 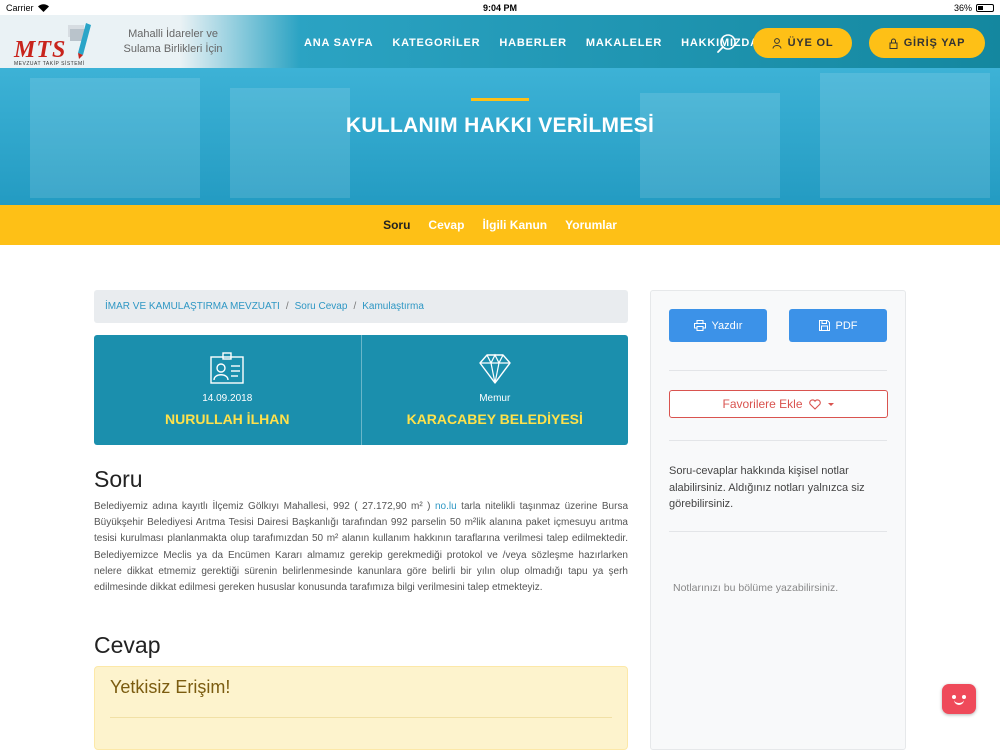 I want to click on chatbot-mouth, so click(x=959, y=702).